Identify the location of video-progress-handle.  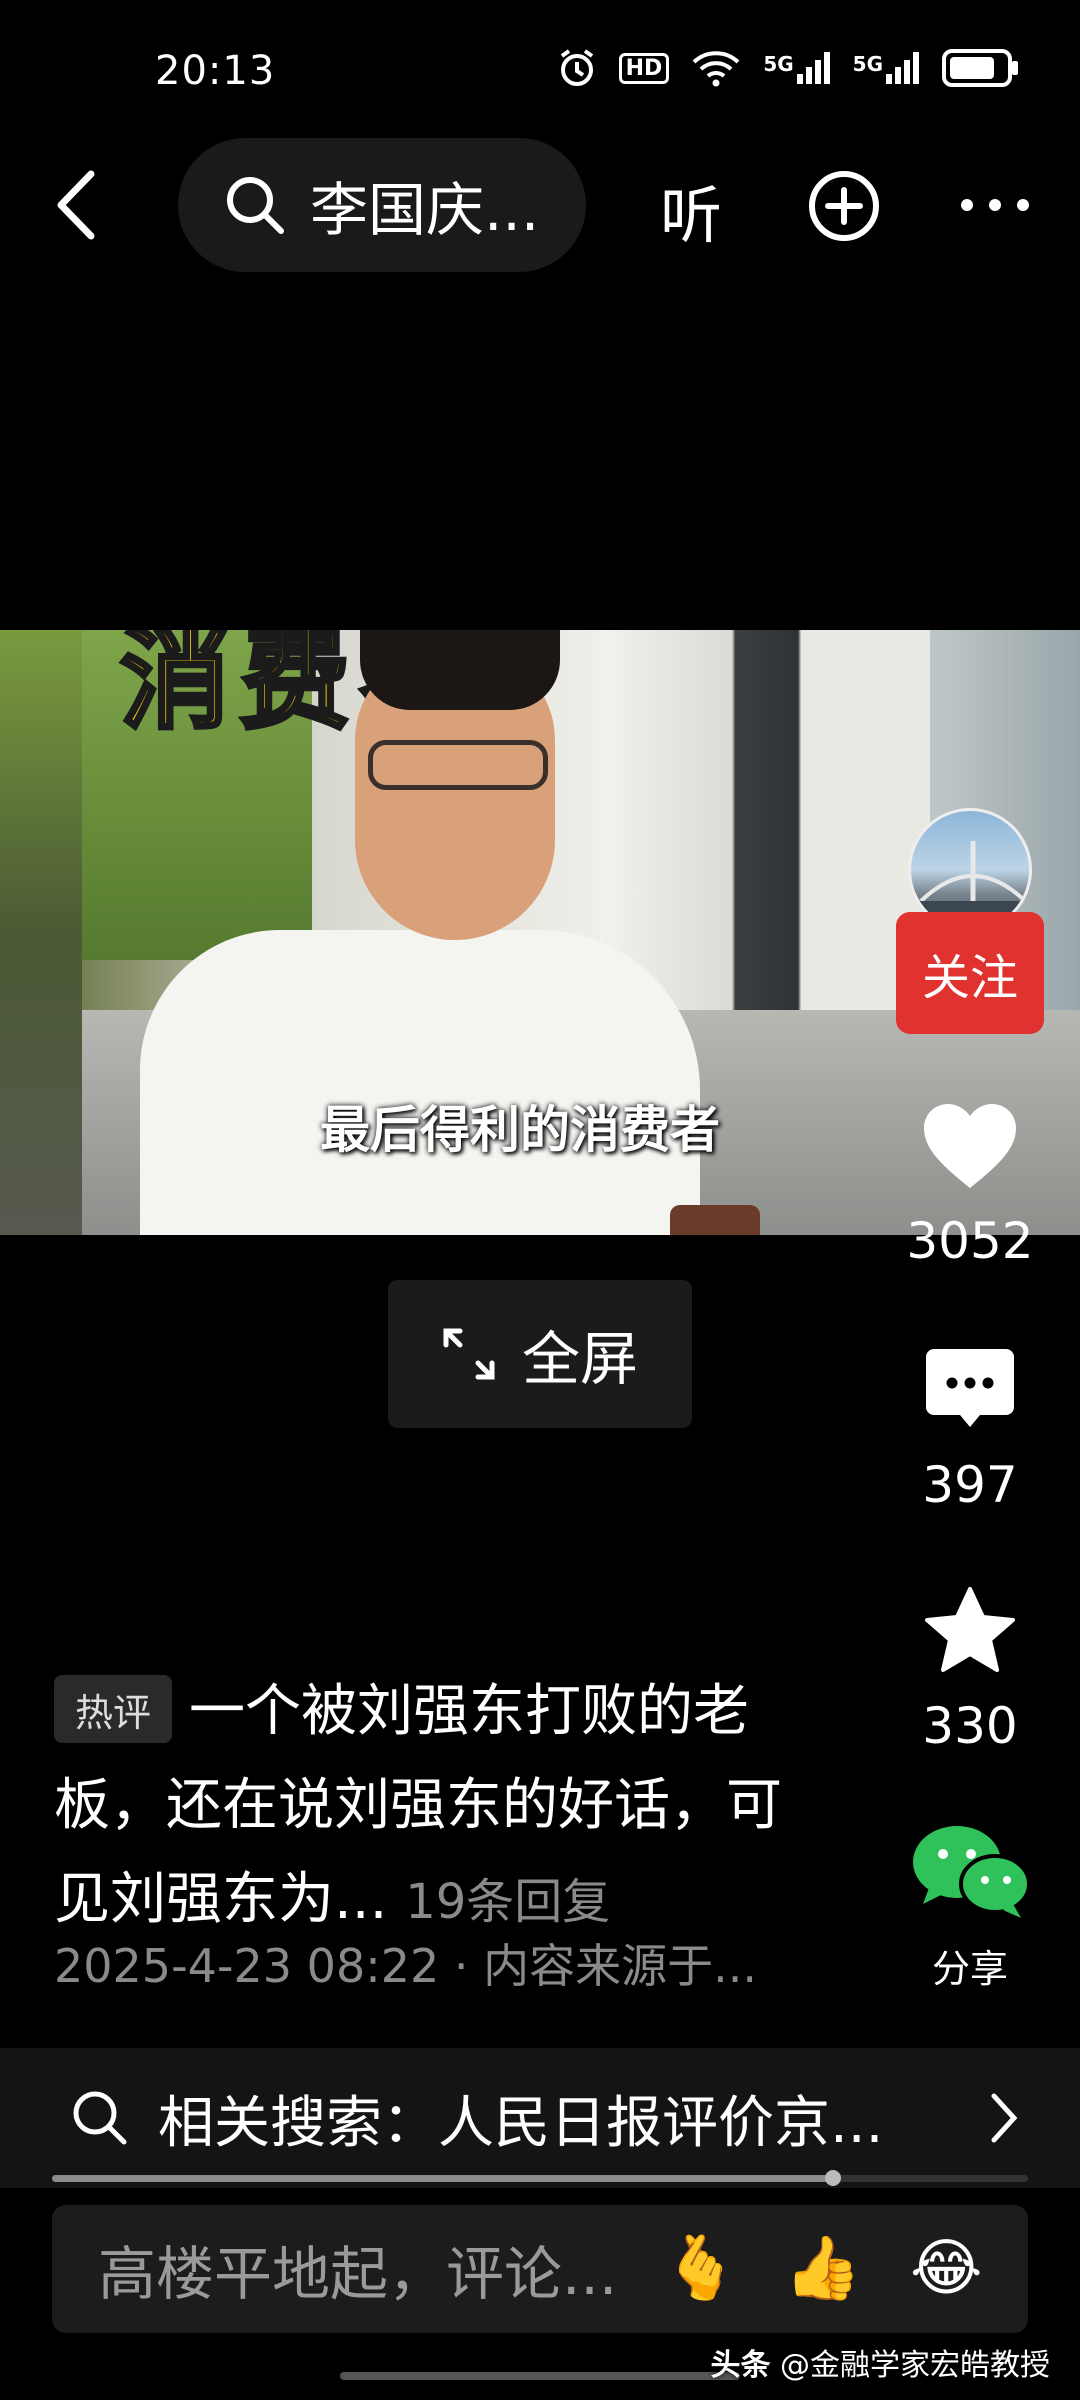
(832, 2178).